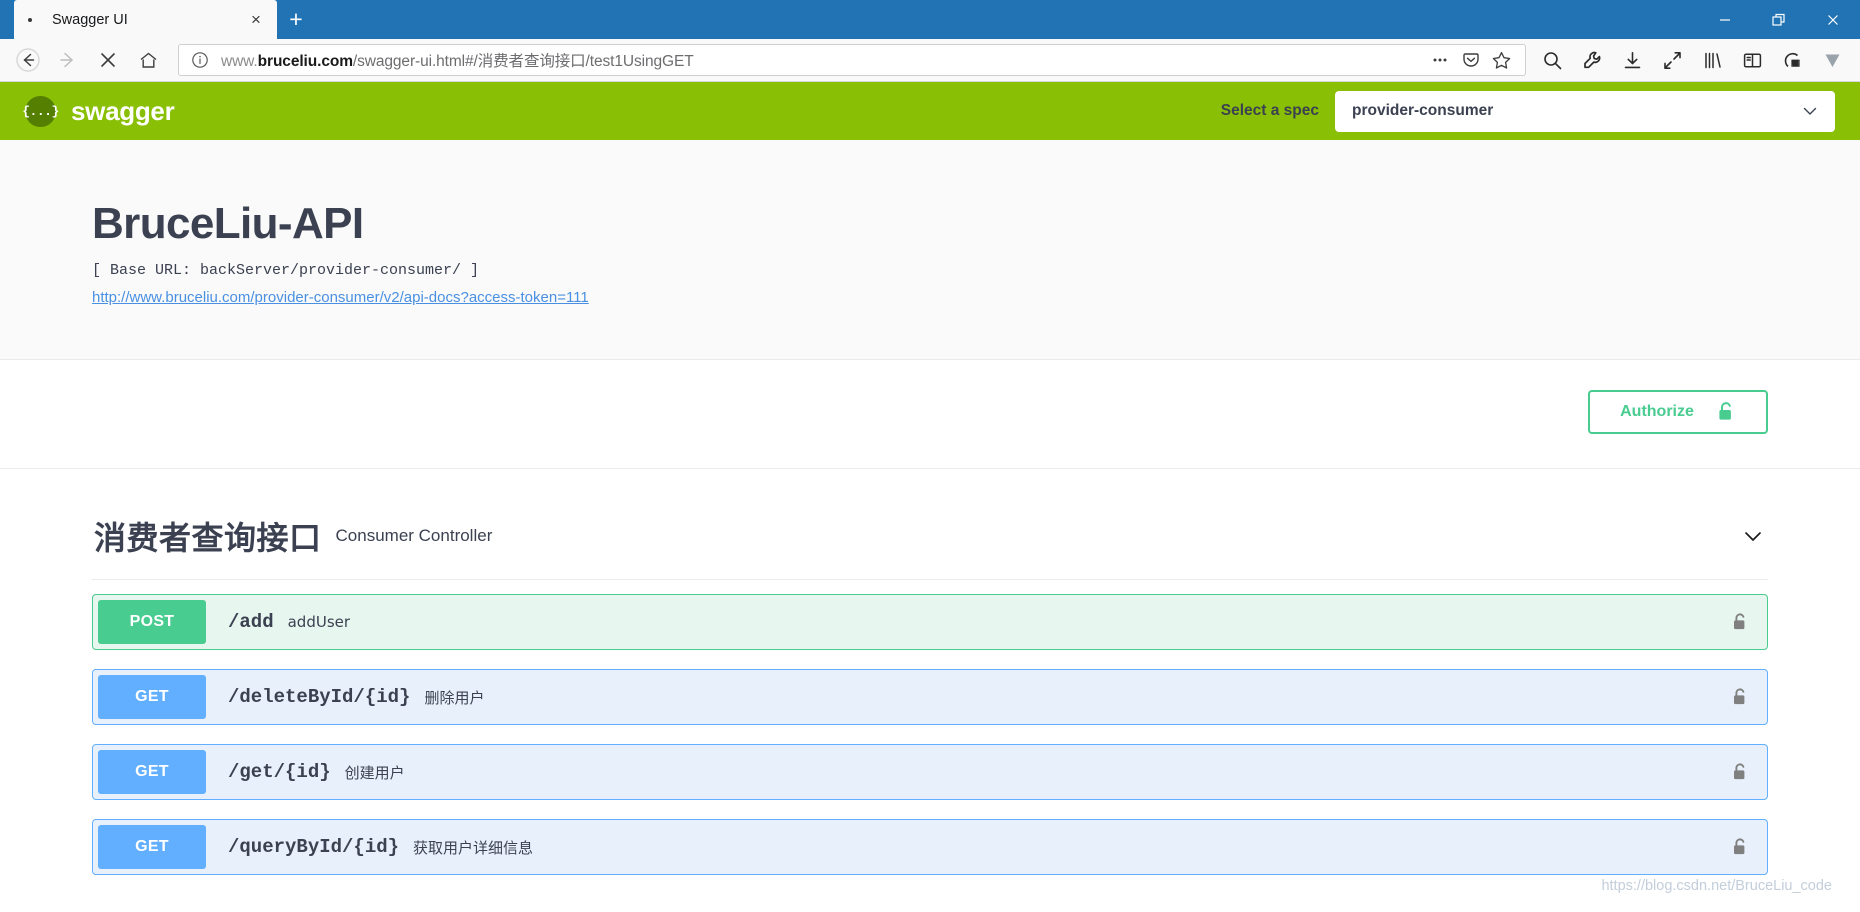 This screenshot has width=1860, height=912. What do you see at coordinates (228, 223) in the screenshot?
I see `page-title: BruceLiu-API` at bounding box center [228, 223].